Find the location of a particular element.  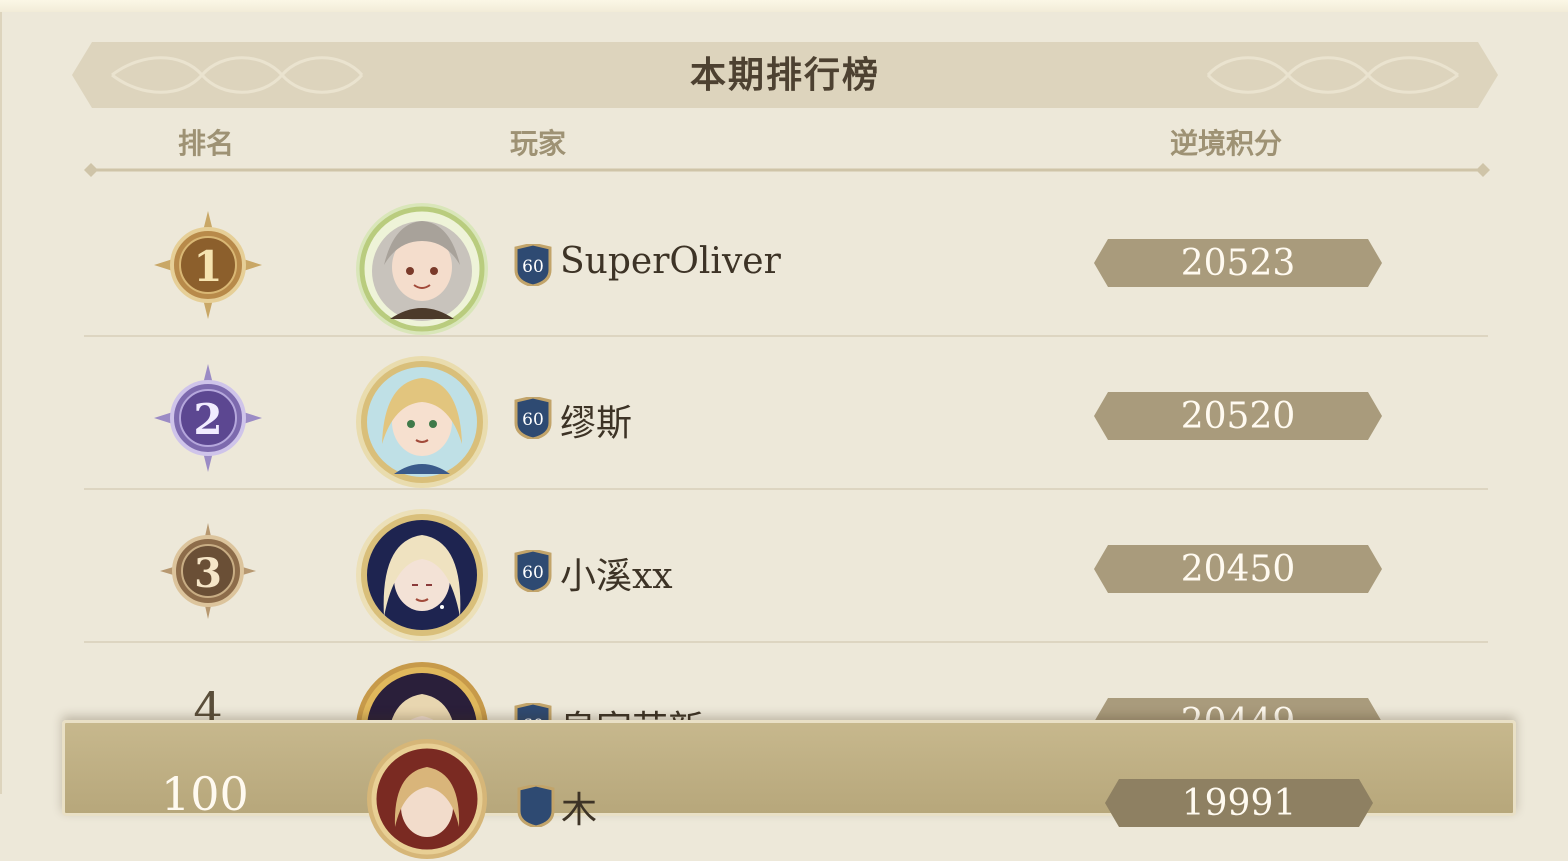

purple-rank-medal-icon: 2 is located at coordinates (208, 418).